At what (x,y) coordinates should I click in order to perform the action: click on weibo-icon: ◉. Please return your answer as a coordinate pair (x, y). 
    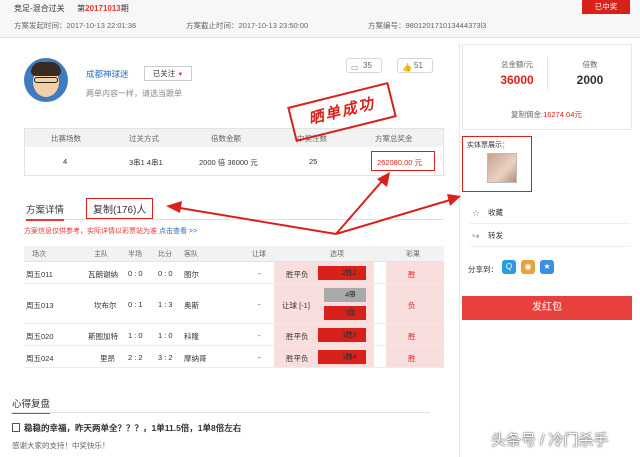
    Looking at the image, I should click on (528, 267).